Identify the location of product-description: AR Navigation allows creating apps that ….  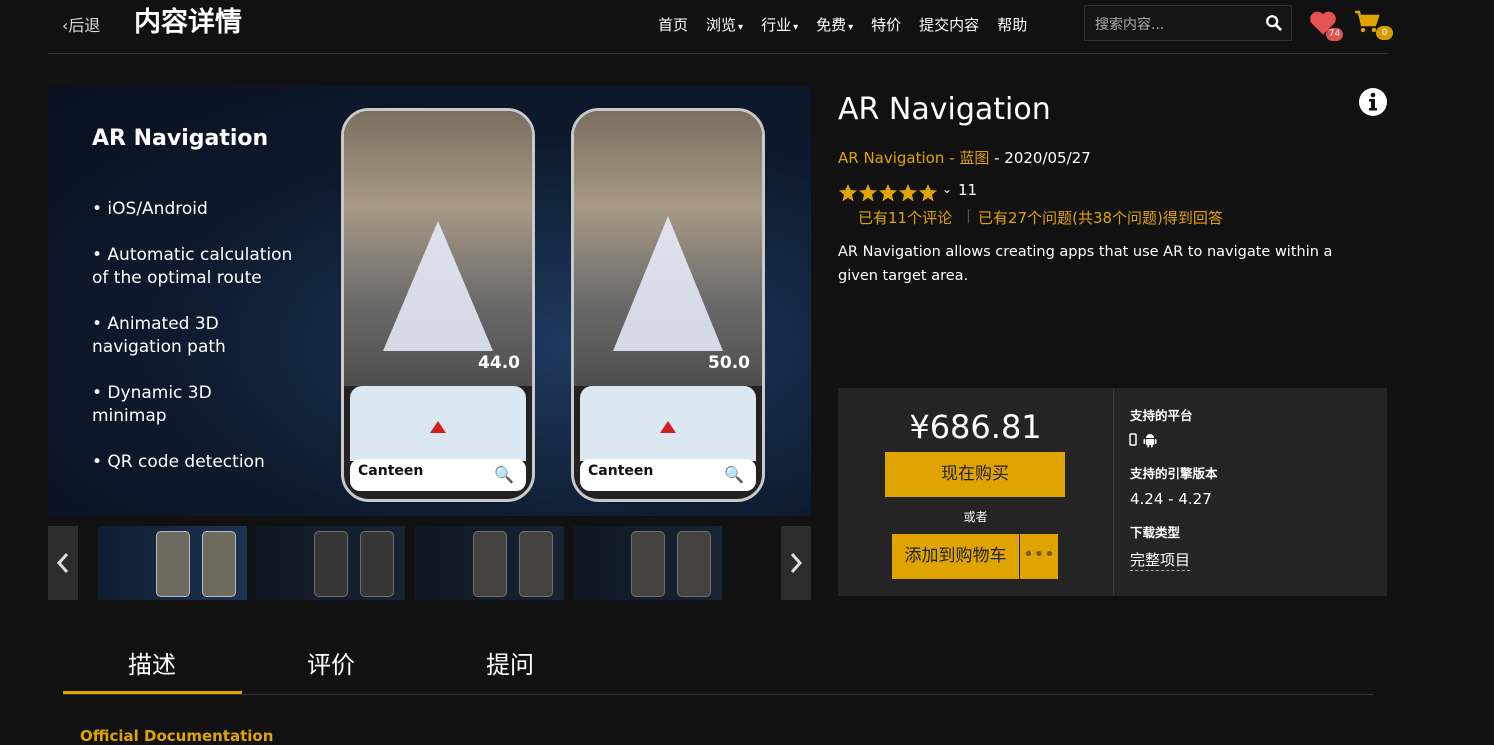
(1085, 264).